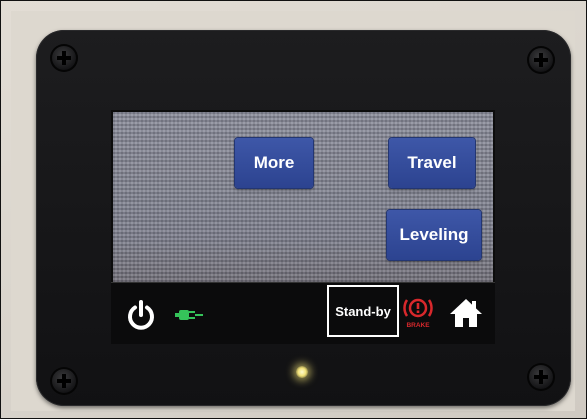 Image resolution: width=587 pixels, height=419 pixels. What do you see at coordinates (418, 325) in the screenshot?
I see `brake-label: BRAKE` at bounding box center [418, 325].